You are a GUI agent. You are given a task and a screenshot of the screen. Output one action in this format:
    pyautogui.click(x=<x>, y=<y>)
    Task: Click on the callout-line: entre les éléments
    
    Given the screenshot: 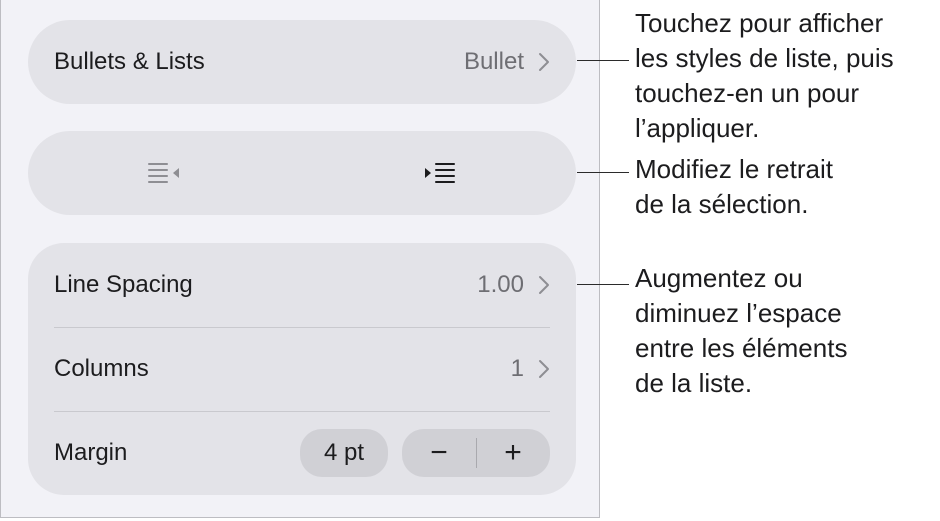 What is the action you would take?
    pyautogui.click(x=741, y=348)
    